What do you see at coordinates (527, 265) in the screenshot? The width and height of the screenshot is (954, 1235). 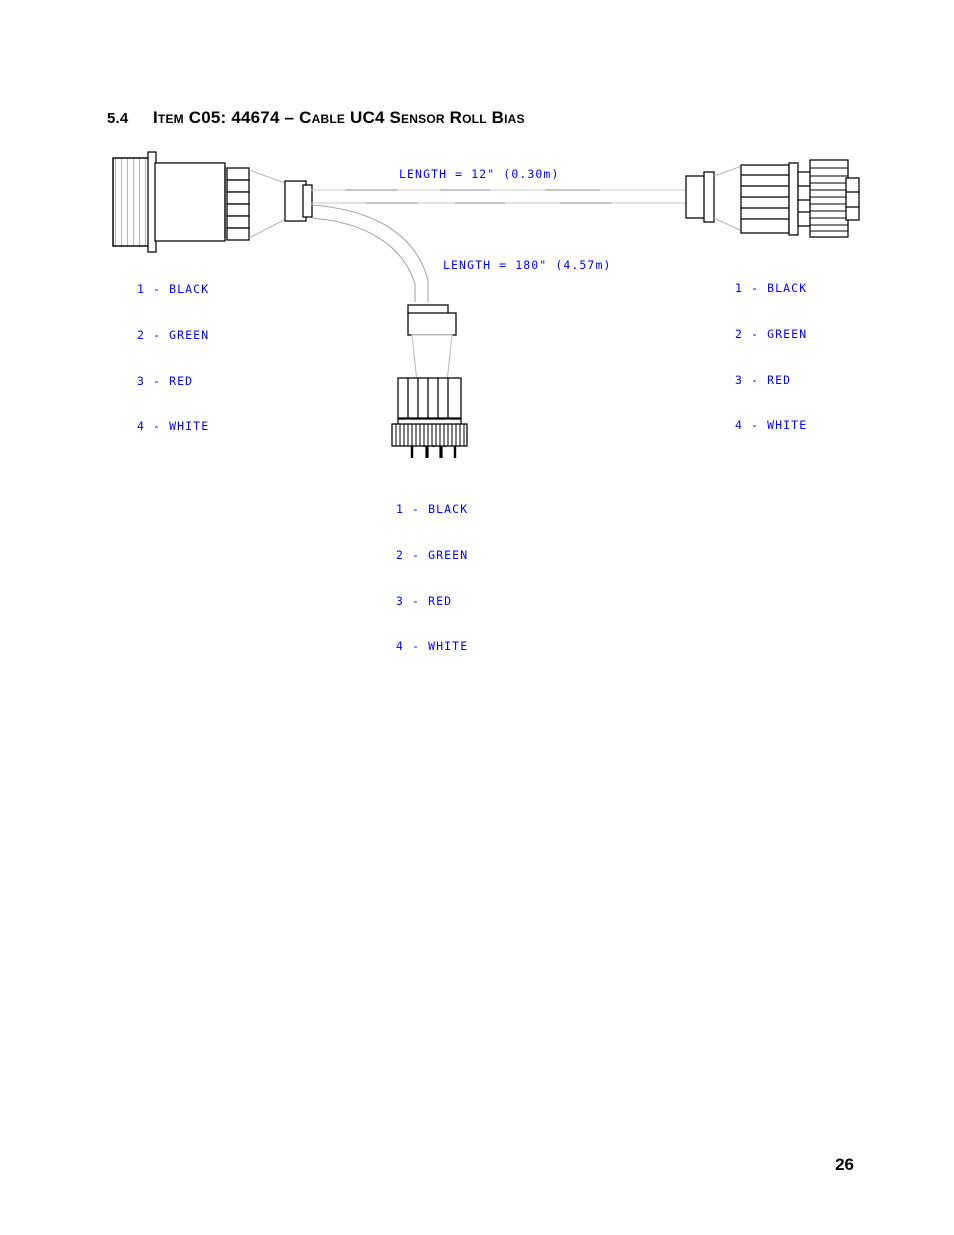 I see `branch-length-label: LENGTH = 180" (4.57m)` at bounding box center [527, 265].